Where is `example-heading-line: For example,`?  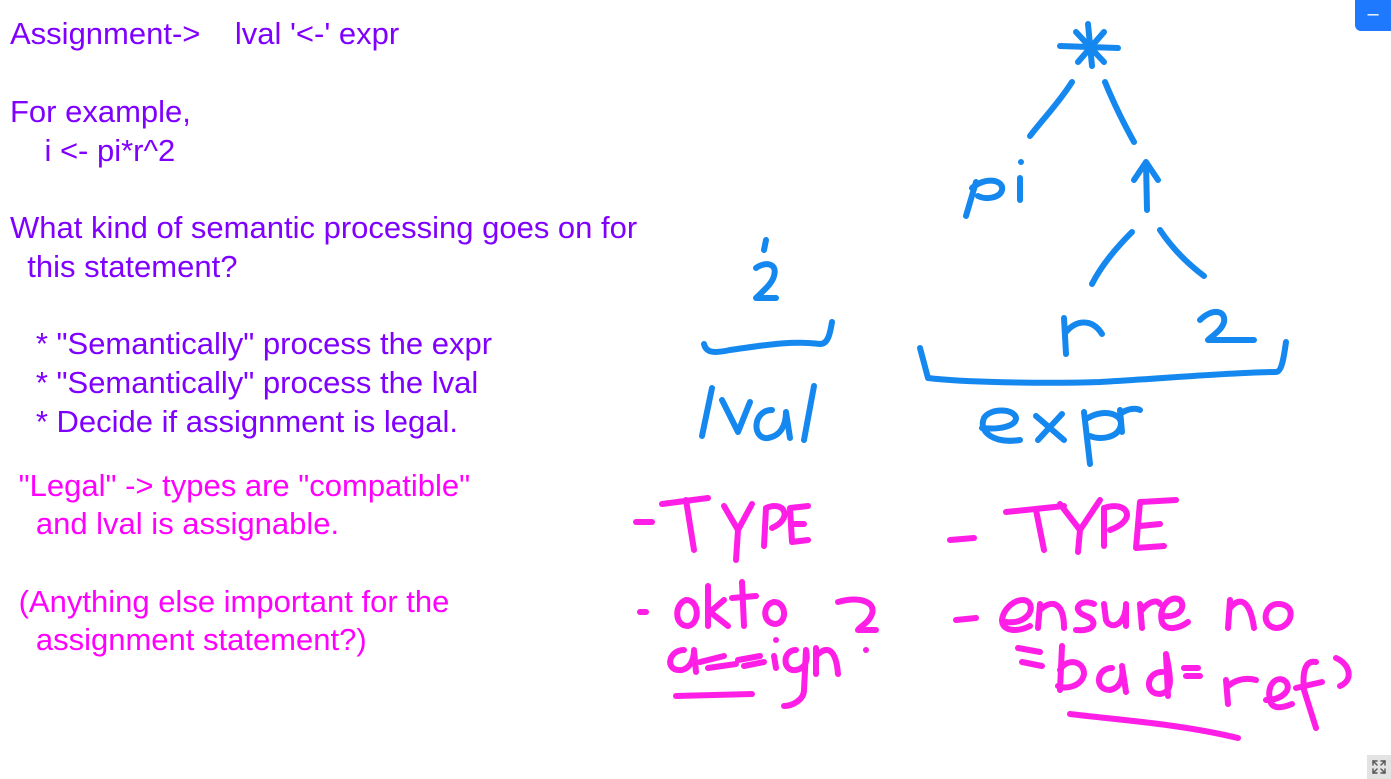 example-heading-line: For example, is located at coordinates (100, 111).